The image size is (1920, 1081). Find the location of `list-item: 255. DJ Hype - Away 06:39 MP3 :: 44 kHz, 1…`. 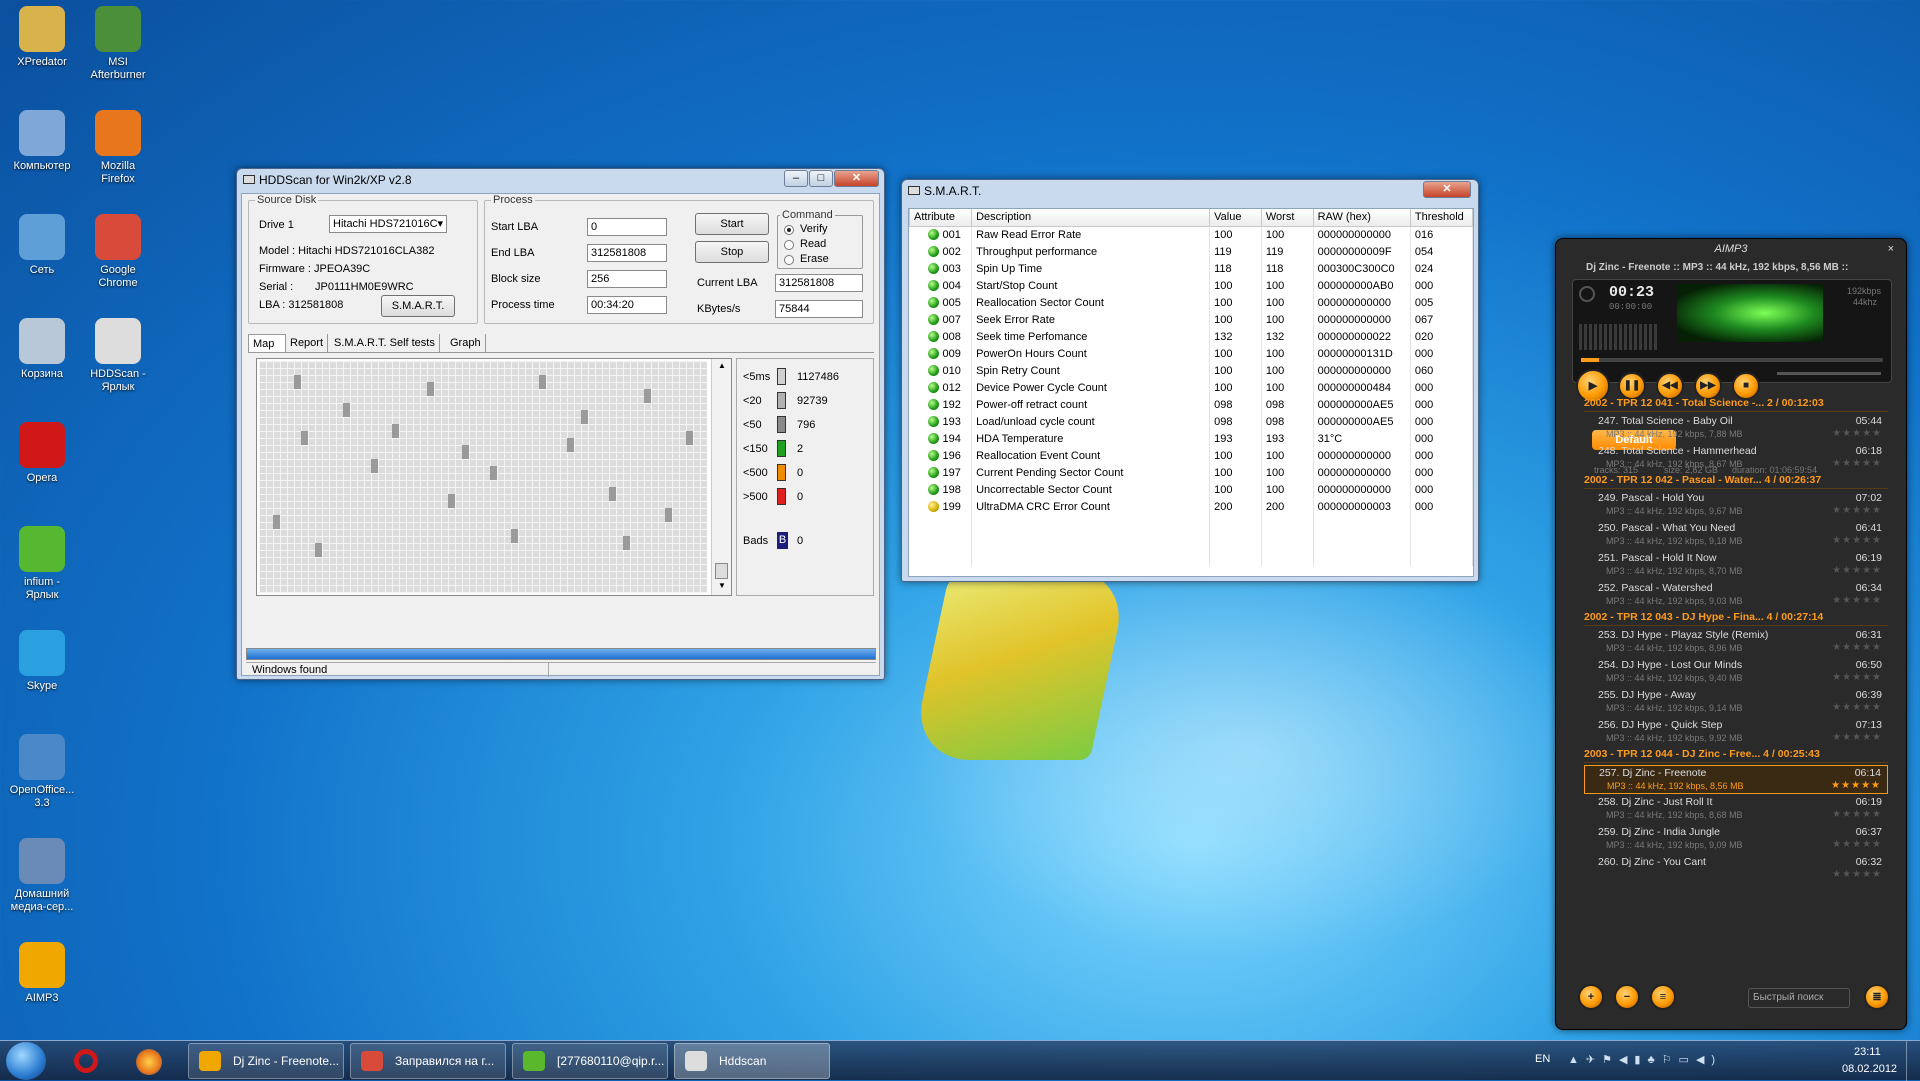

list-item: 255. DJ Hype - Away 06:39 MP3 :: 44 kHz, 1… is located at coordinates (1736, 702).